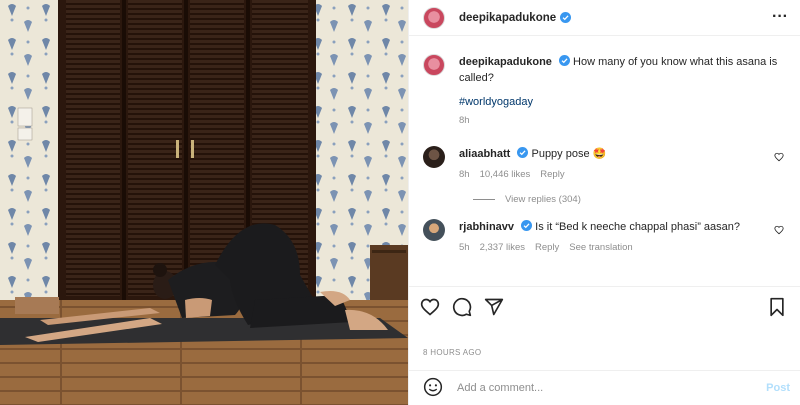 The image size is (800, 405). Describe the element at coordinates (464, 120) in the screenshot. I see `caption-time: 8h` at that location.